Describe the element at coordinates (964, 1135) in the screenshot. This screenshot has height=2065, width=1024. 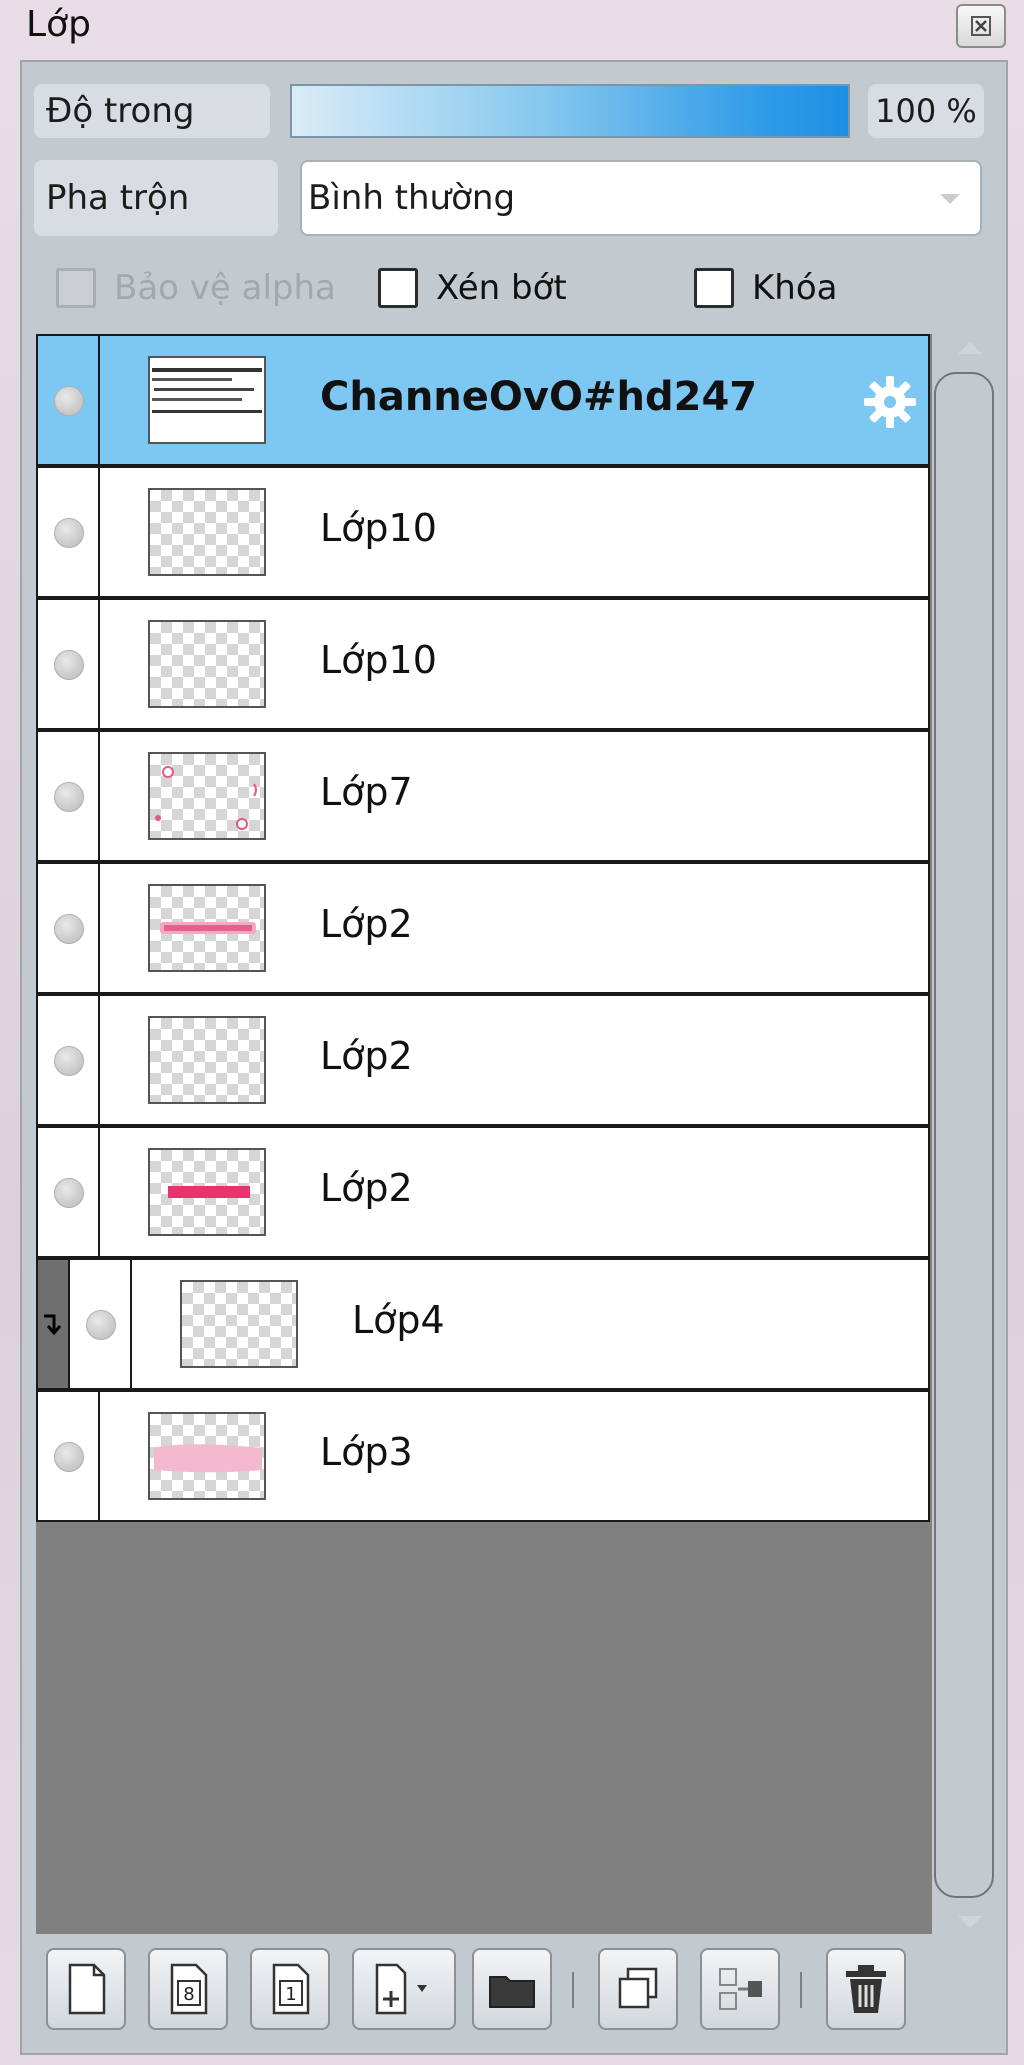
I see `scrollbar` at that location.